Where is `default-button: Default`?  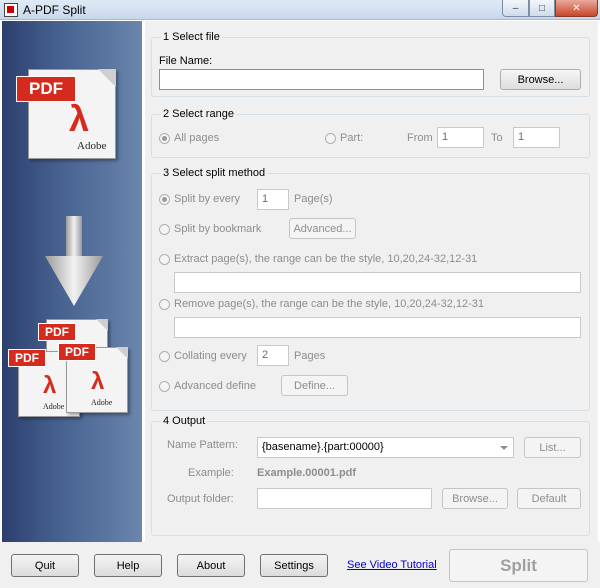
default-button: Default is located at coordinates (549, 498).